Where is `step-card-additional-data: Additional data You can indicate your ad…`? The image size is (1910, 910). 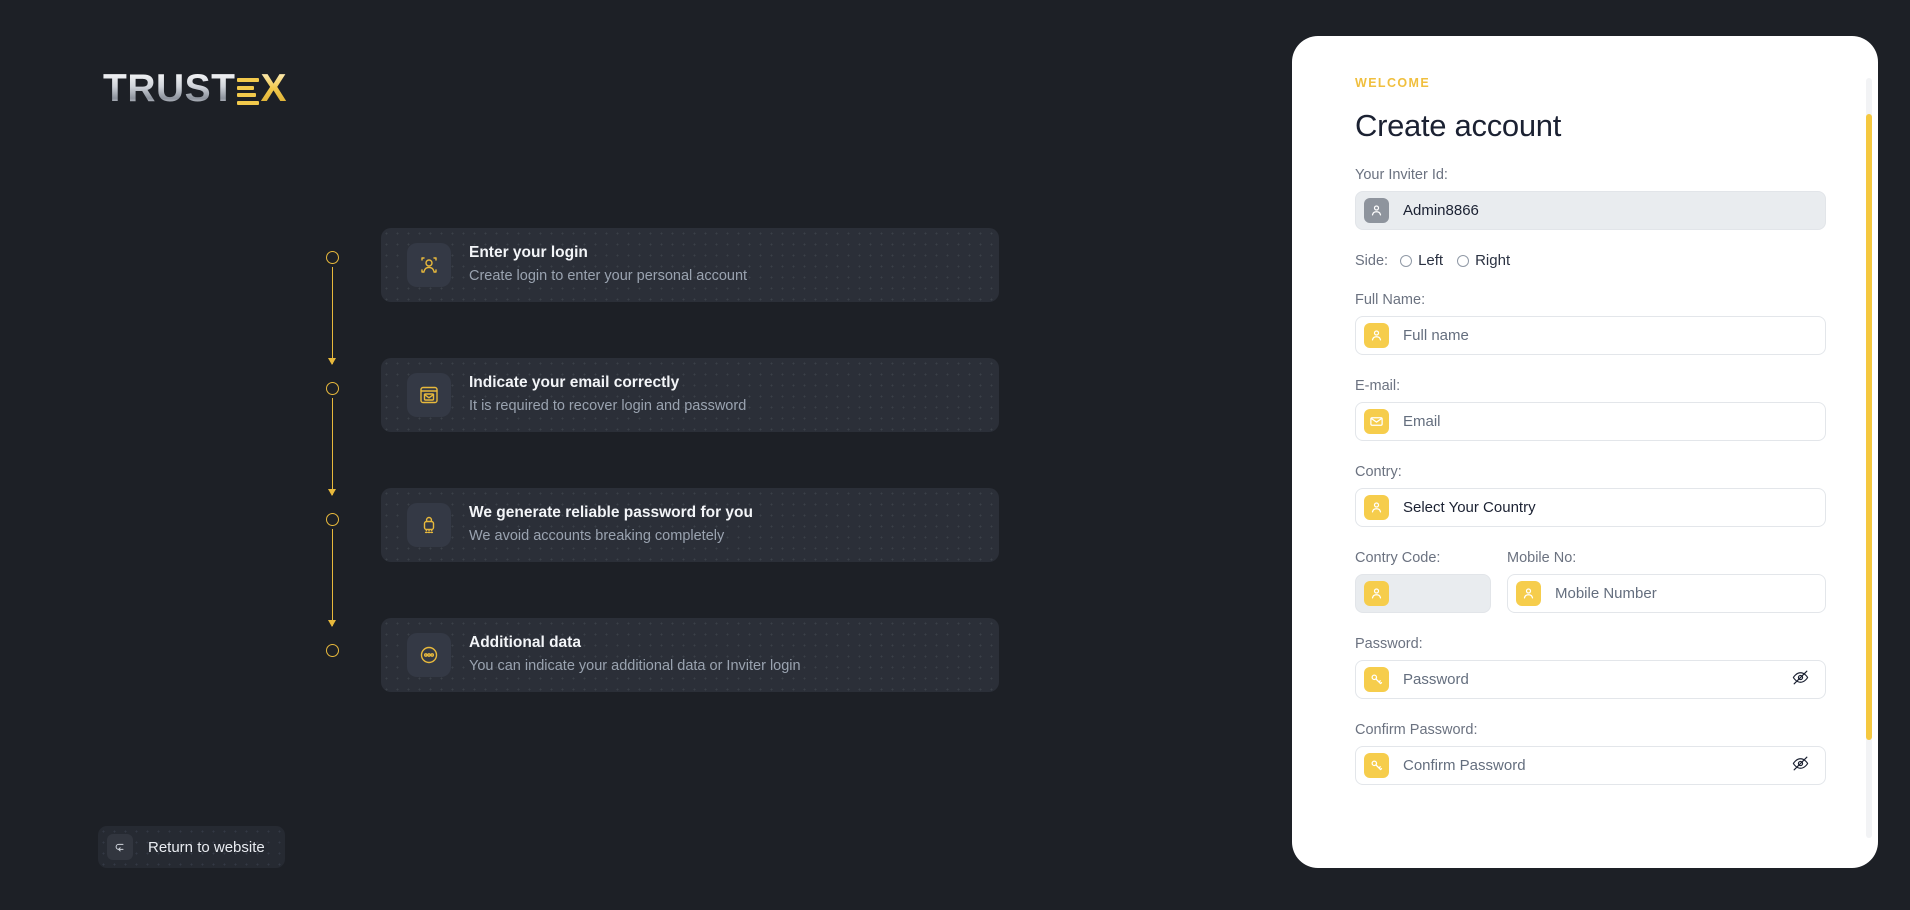 step-card-additional-data: Additional data You can indicate your ad… is located at coordinates (690, 655).